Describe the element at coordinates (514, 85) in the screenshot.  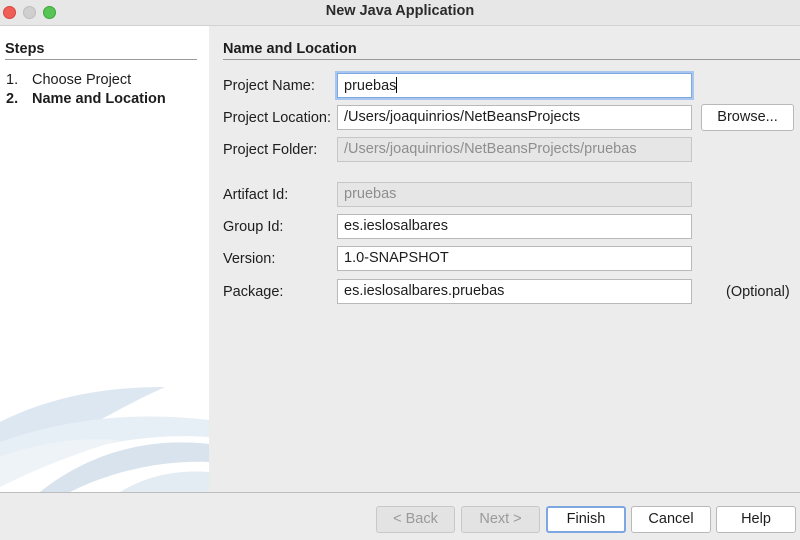
I see `project-name-input: pruebas` at that location.